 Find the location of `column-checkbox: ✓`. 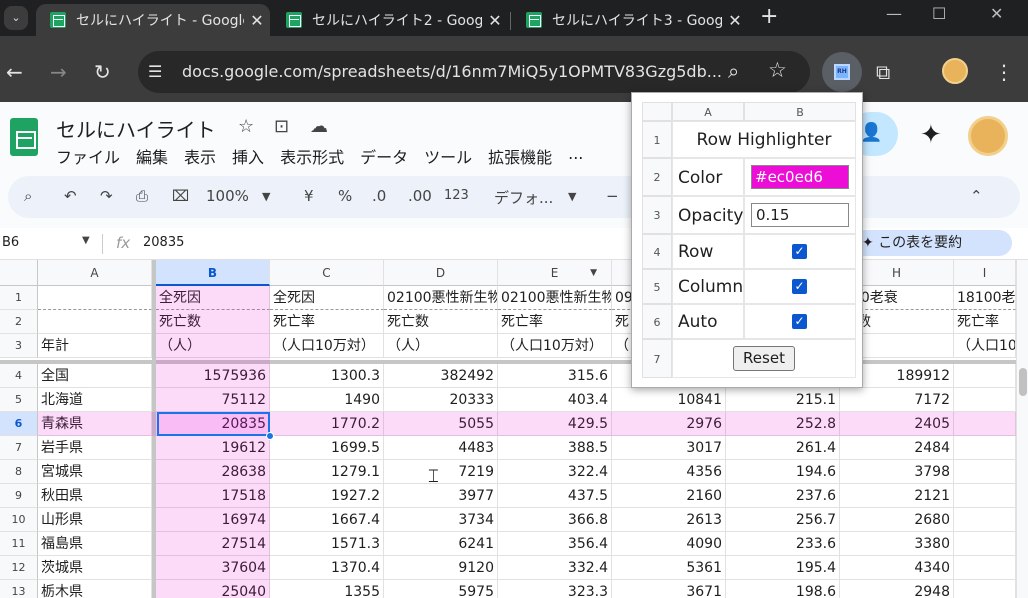

column-checkbox: ✓ is located at coordinates (799, 286).